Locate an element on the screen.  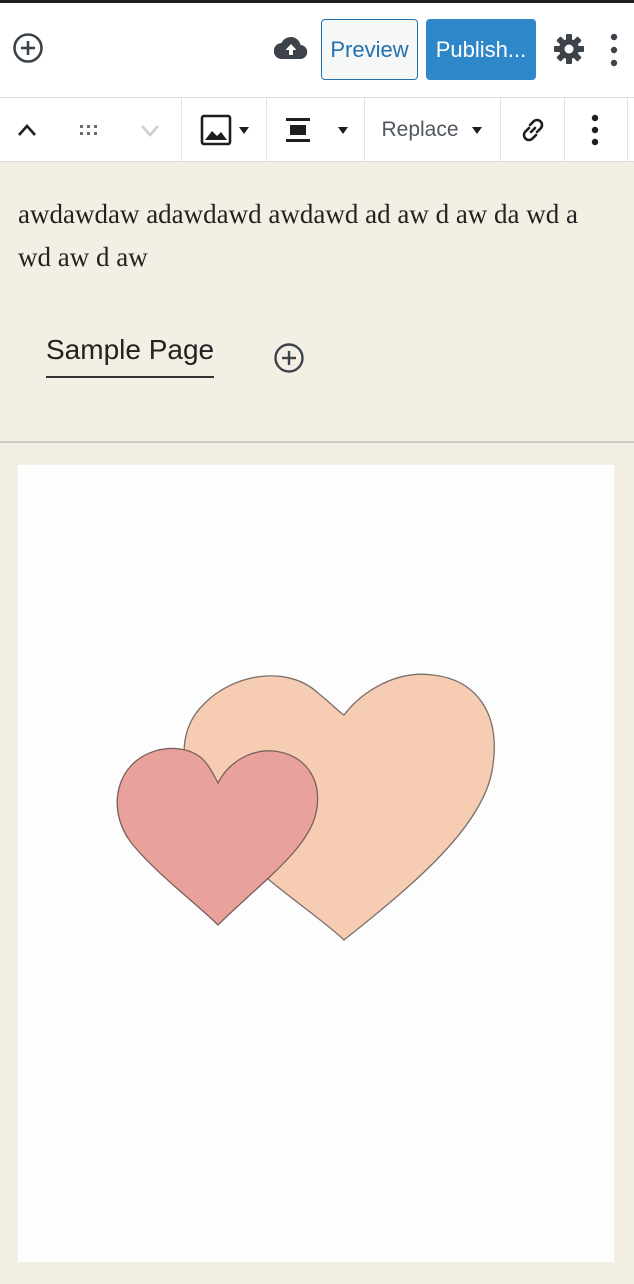
chevron-up-icon is located at coordinates (27, 129).